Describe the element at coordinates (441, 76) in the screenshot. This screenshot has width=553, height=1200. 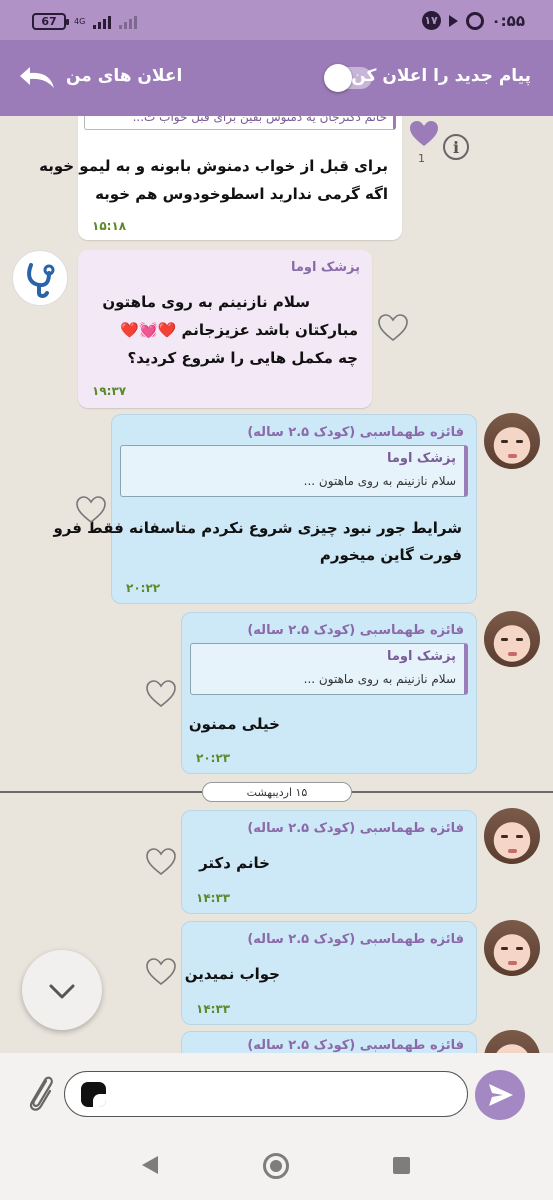
I see `notify-toggle-label: پیام جدید را اعلان کن` at that location.